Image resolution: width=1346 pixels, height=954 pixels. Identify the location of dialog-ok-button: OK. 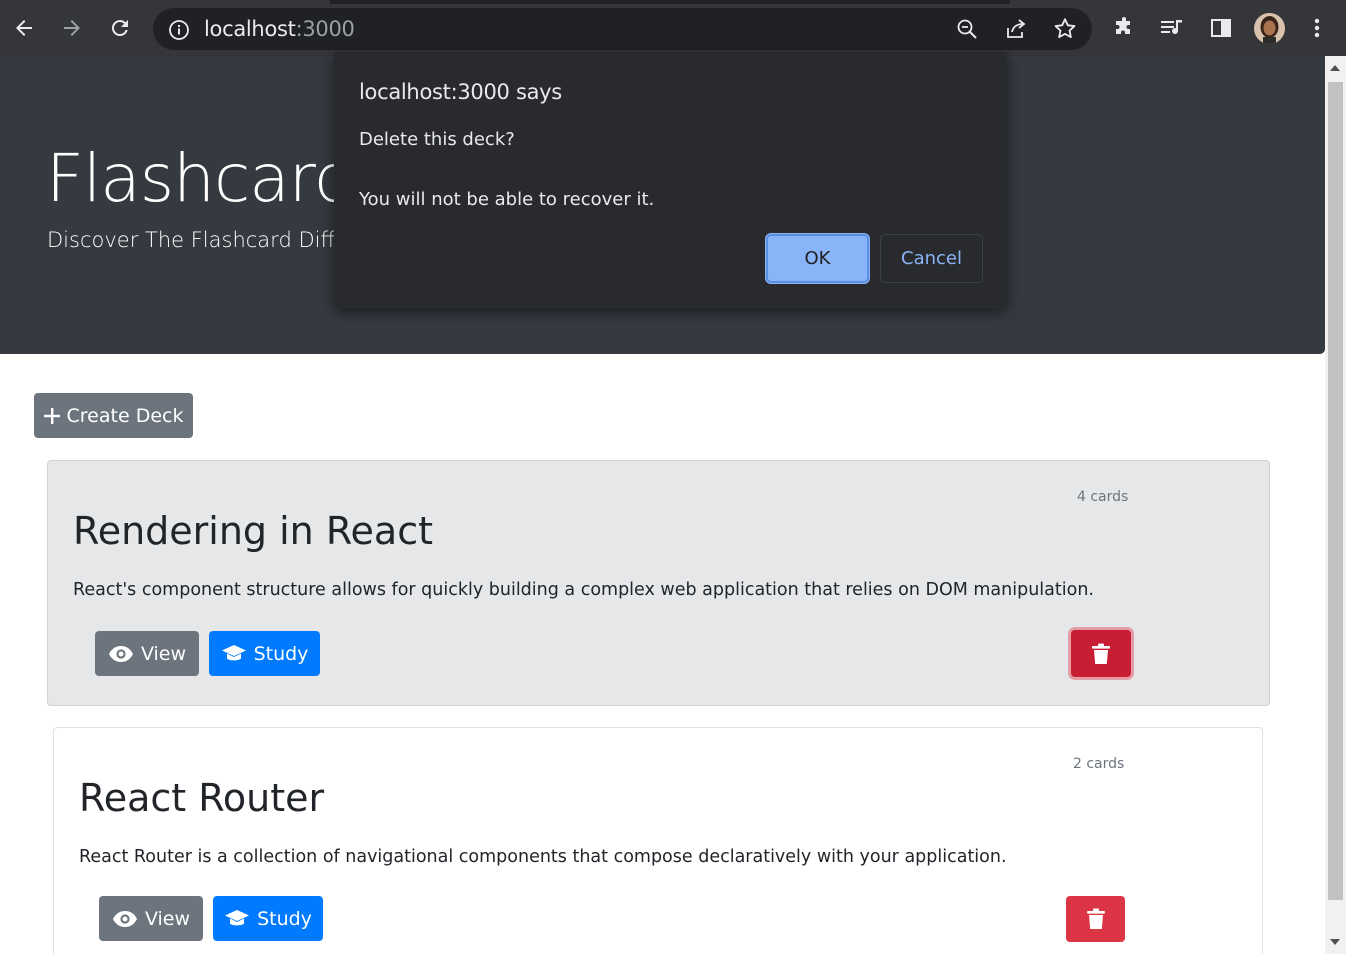
(817, 258).